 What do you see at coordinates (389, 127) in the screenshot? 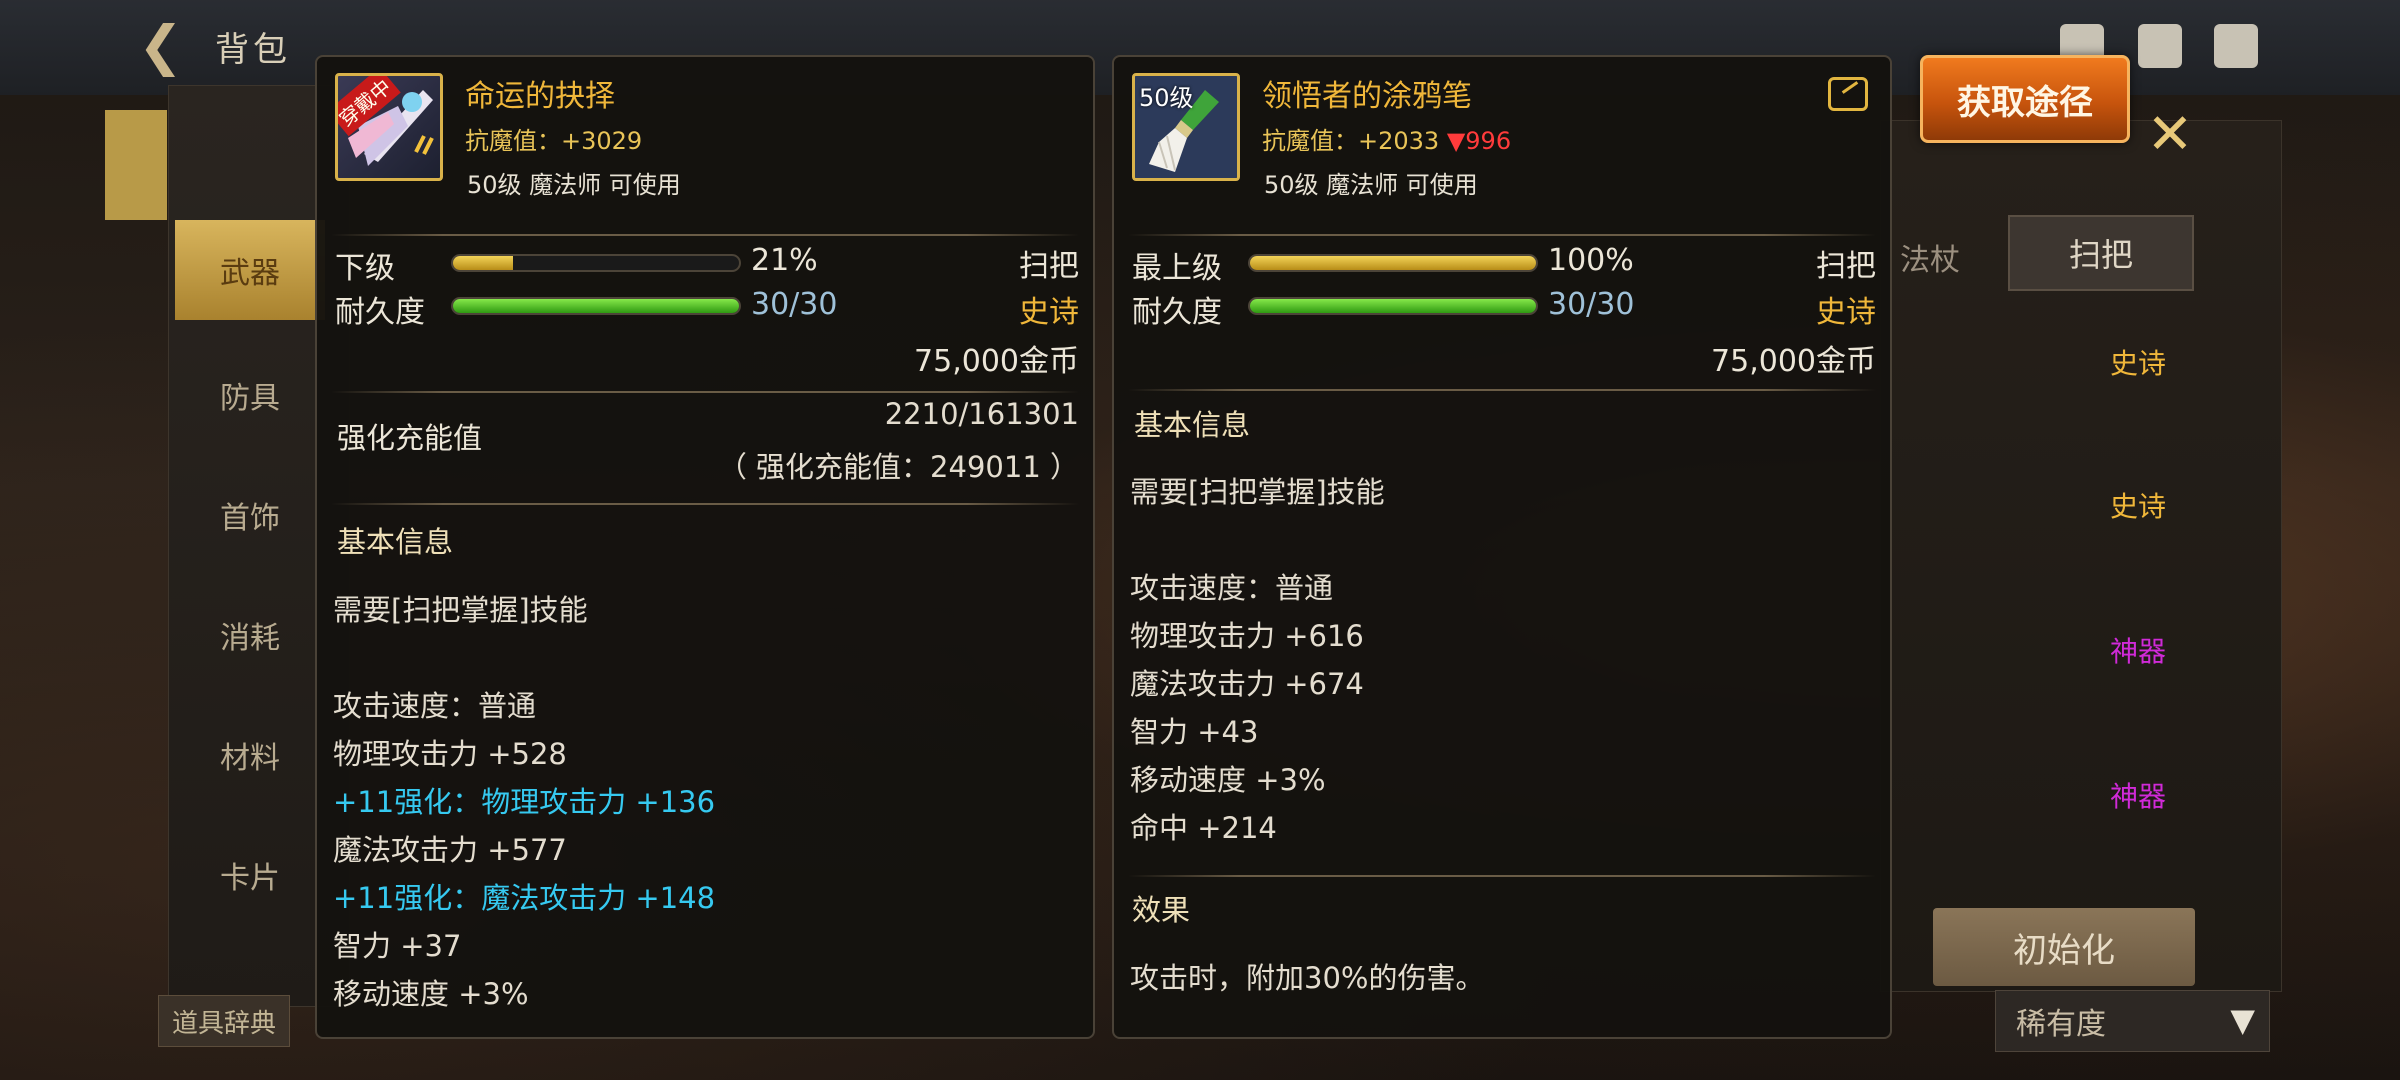
I see `item-icon: 穿戴中` at bounding box center [389, 127].